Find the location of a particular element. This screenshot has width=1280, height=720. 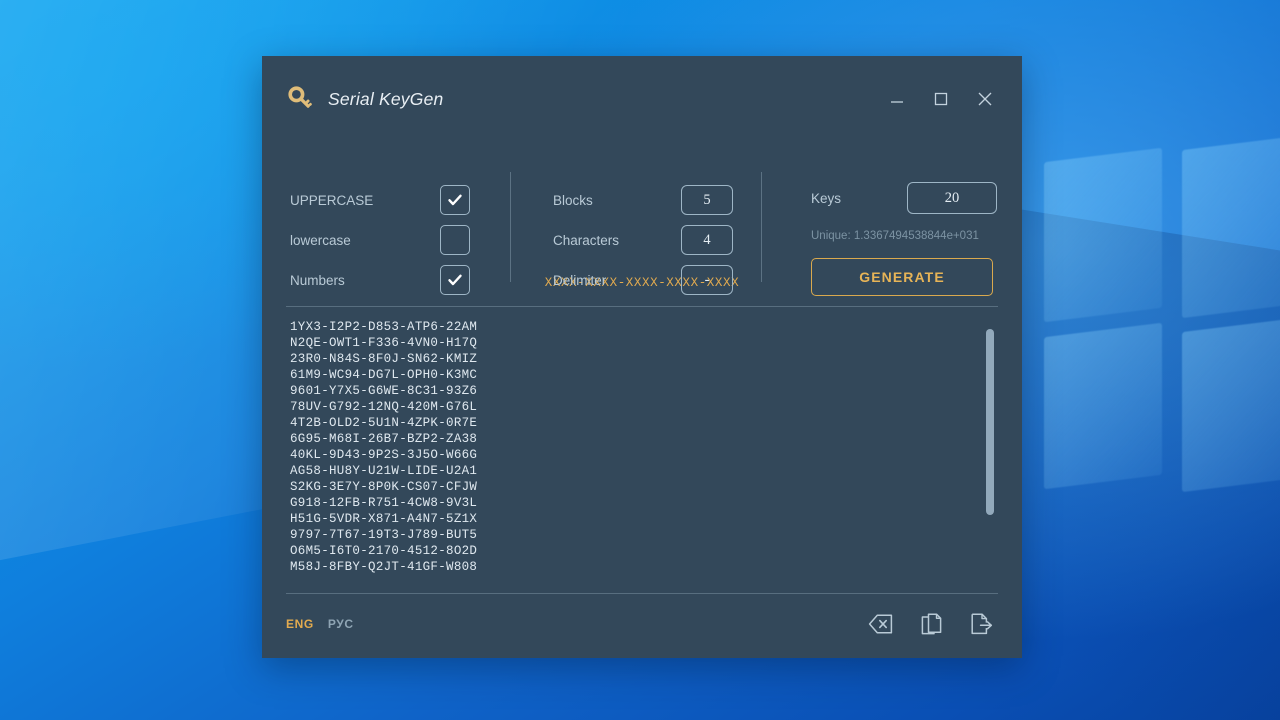

key-line: M58J-8FBY-Q2JT-41GF-W808 is located at coordinates (384, 567).